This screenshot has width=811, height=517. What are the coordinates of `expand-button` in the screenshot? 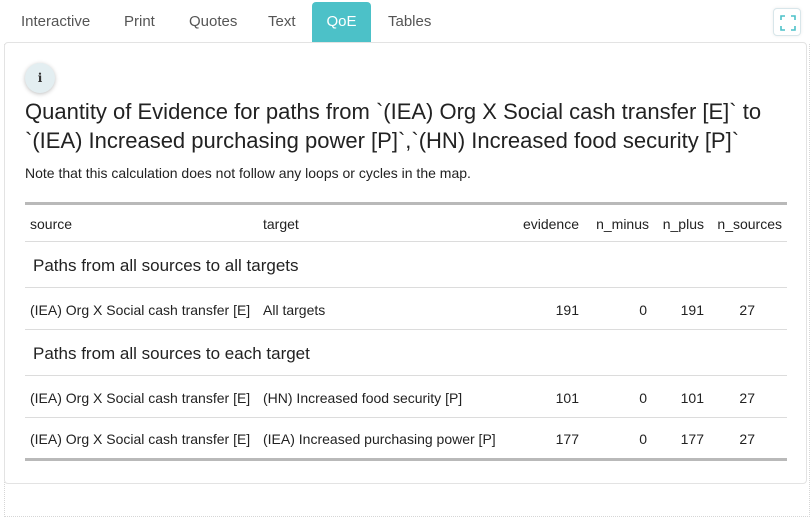 It's located at (787, 22).